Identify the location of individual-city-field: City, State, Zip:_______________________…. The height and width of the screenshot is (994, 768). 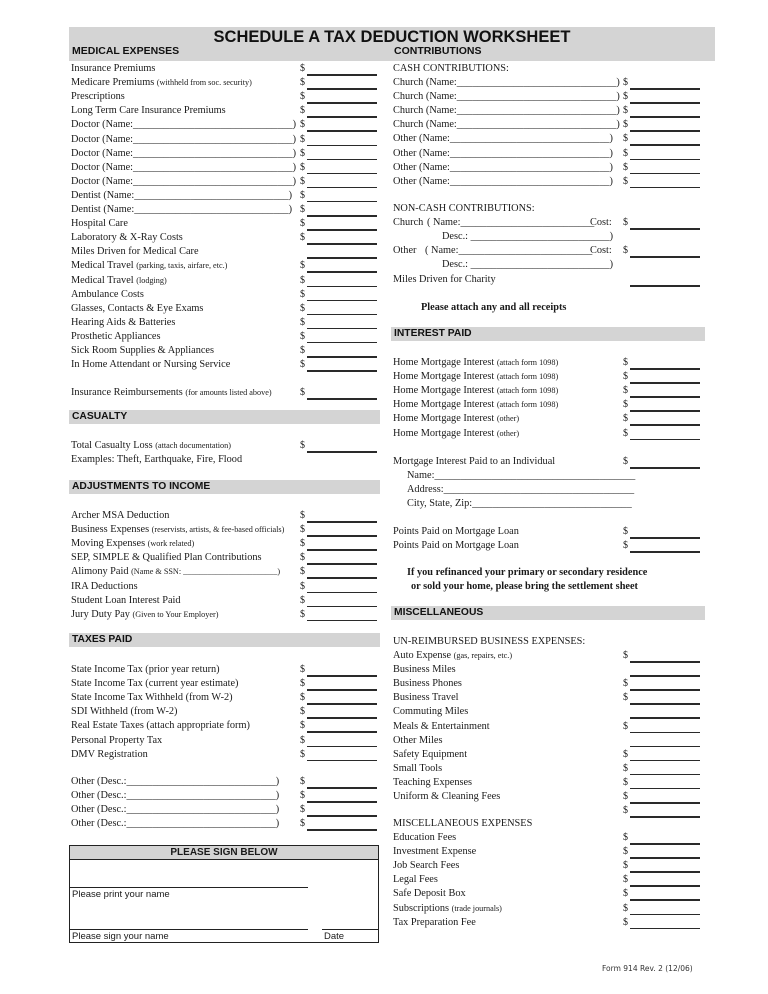
(553, 504).